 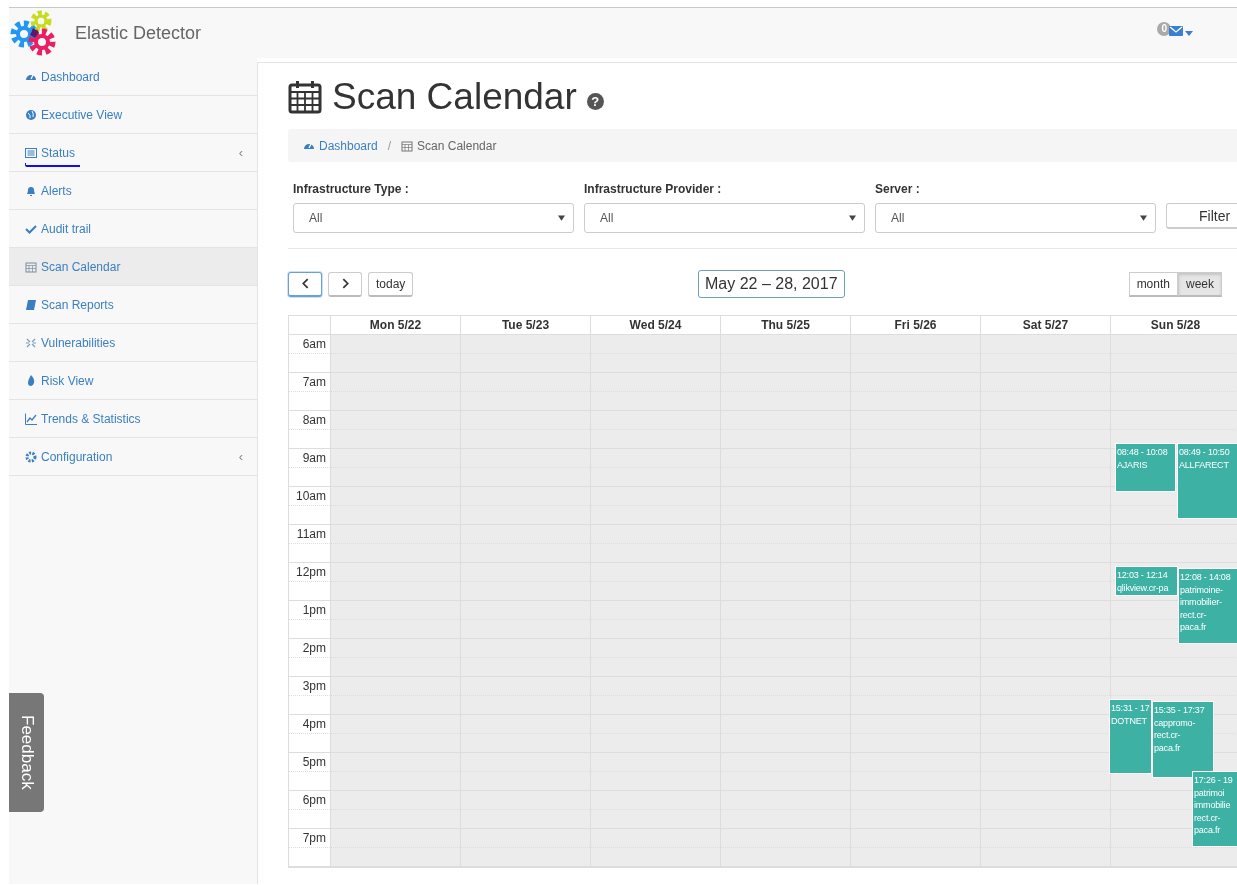 What do you see at coordinates (915, 325) in the screenshot?
I see `day-header: Fri 5/26` at bounding box center [915, 325].